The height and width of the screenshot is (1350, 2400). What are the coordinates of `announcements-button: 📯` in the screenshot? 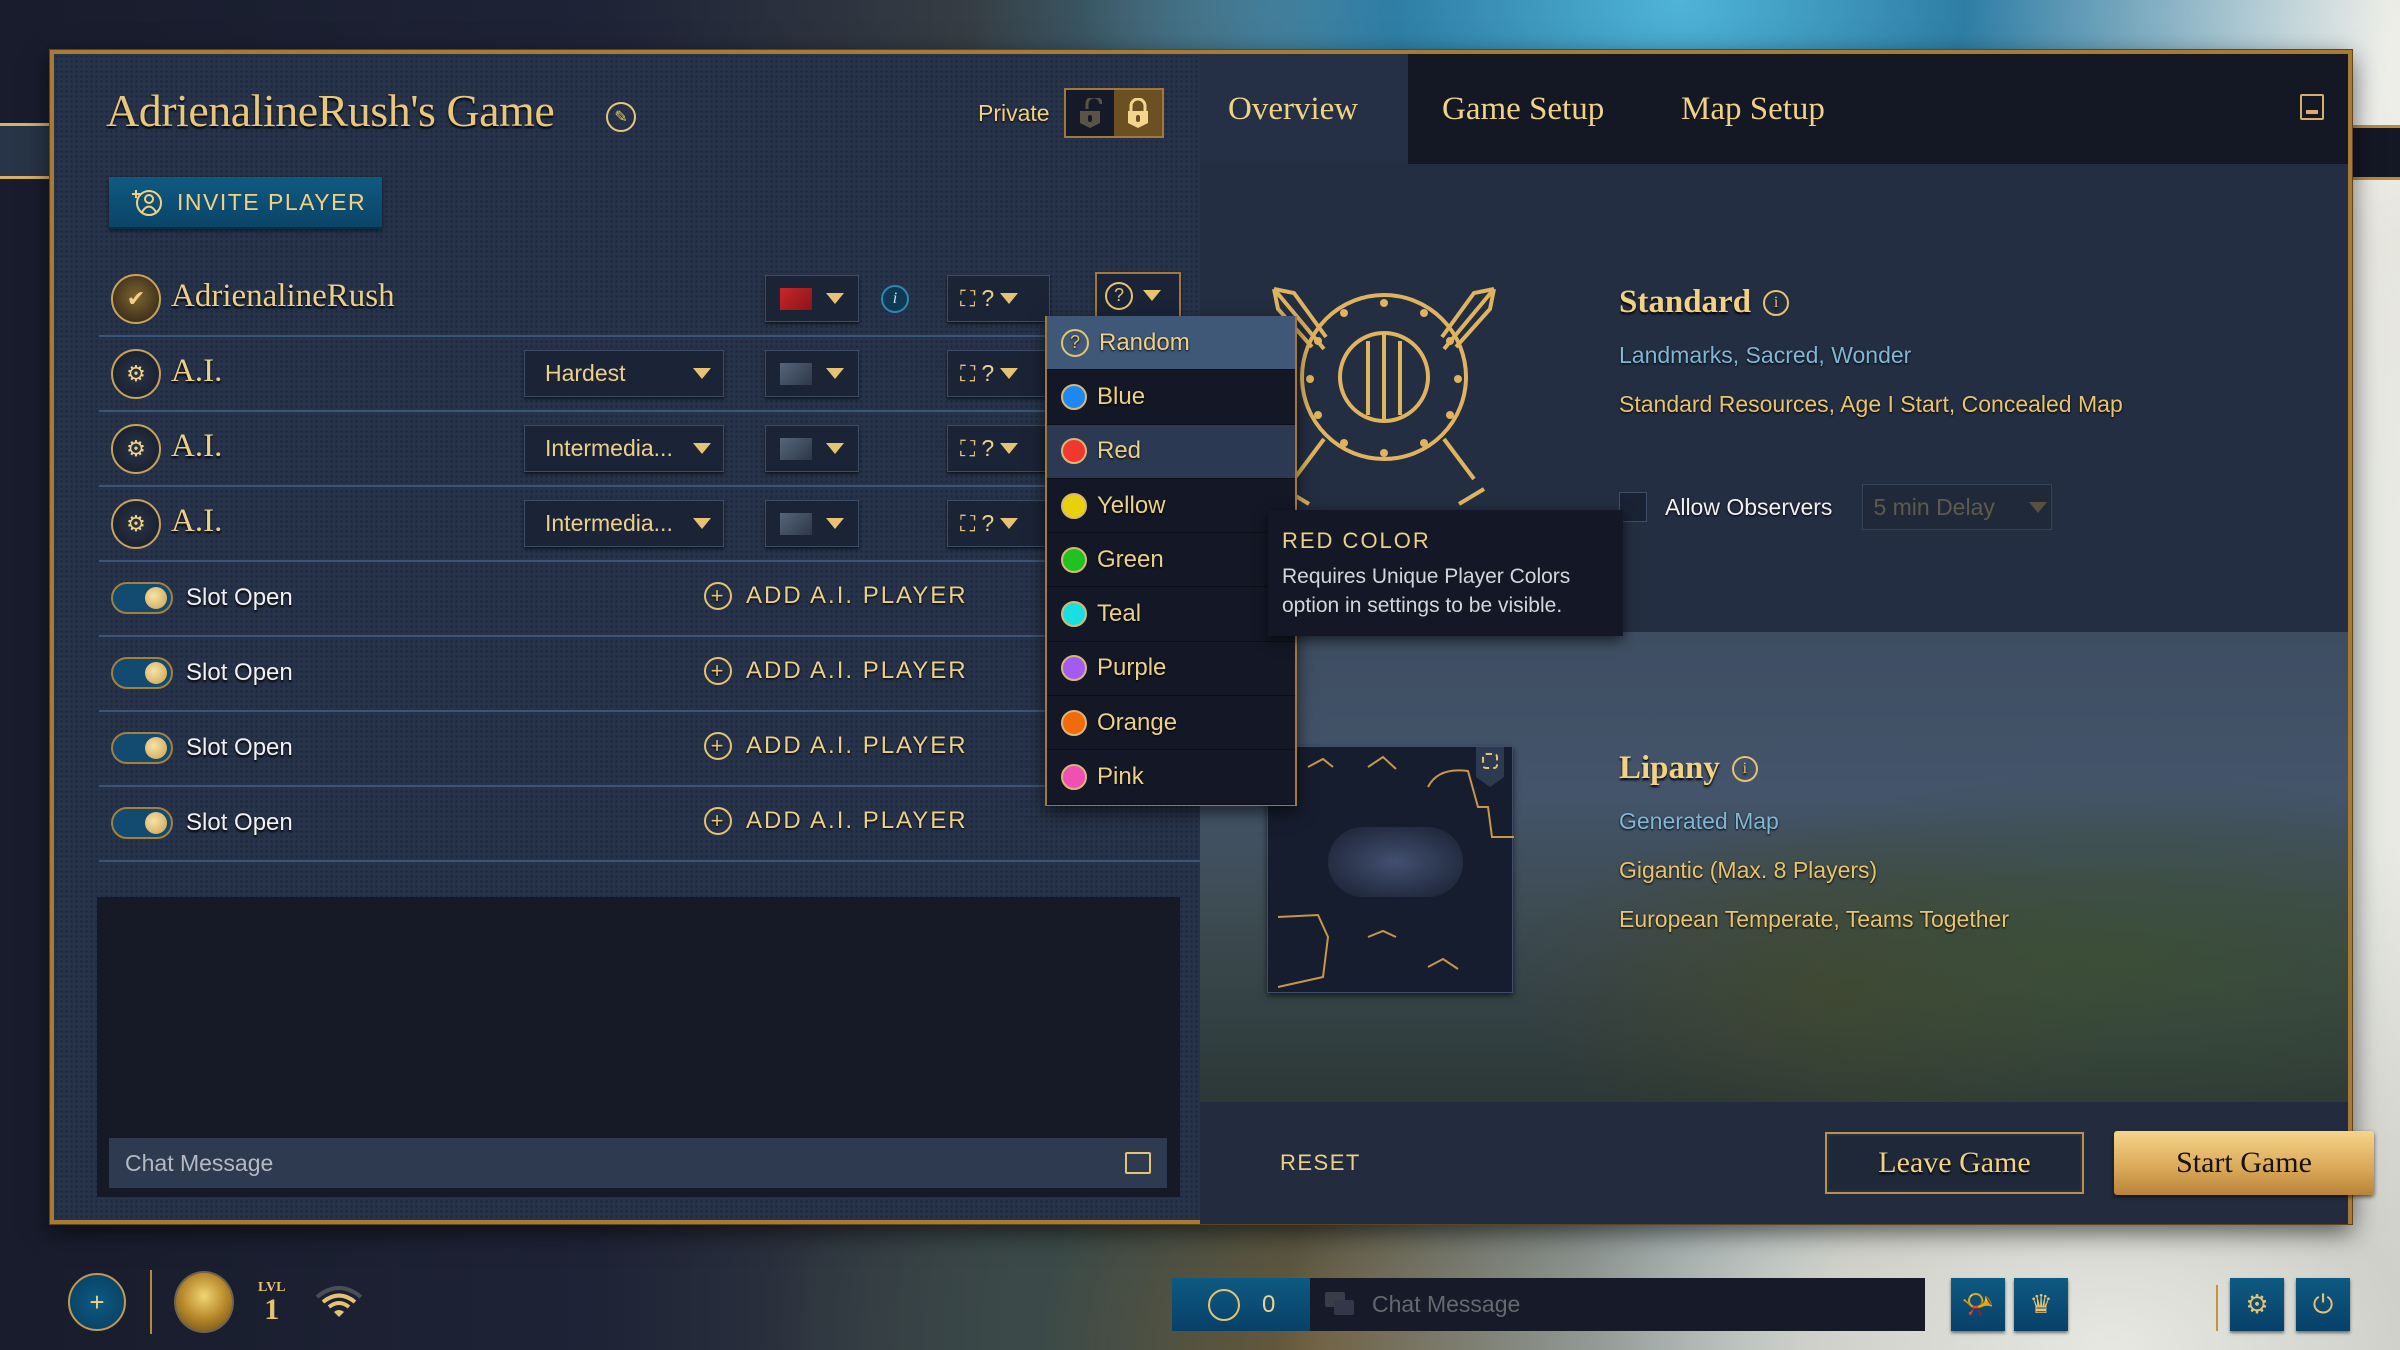 It's located at (1978, 1304).